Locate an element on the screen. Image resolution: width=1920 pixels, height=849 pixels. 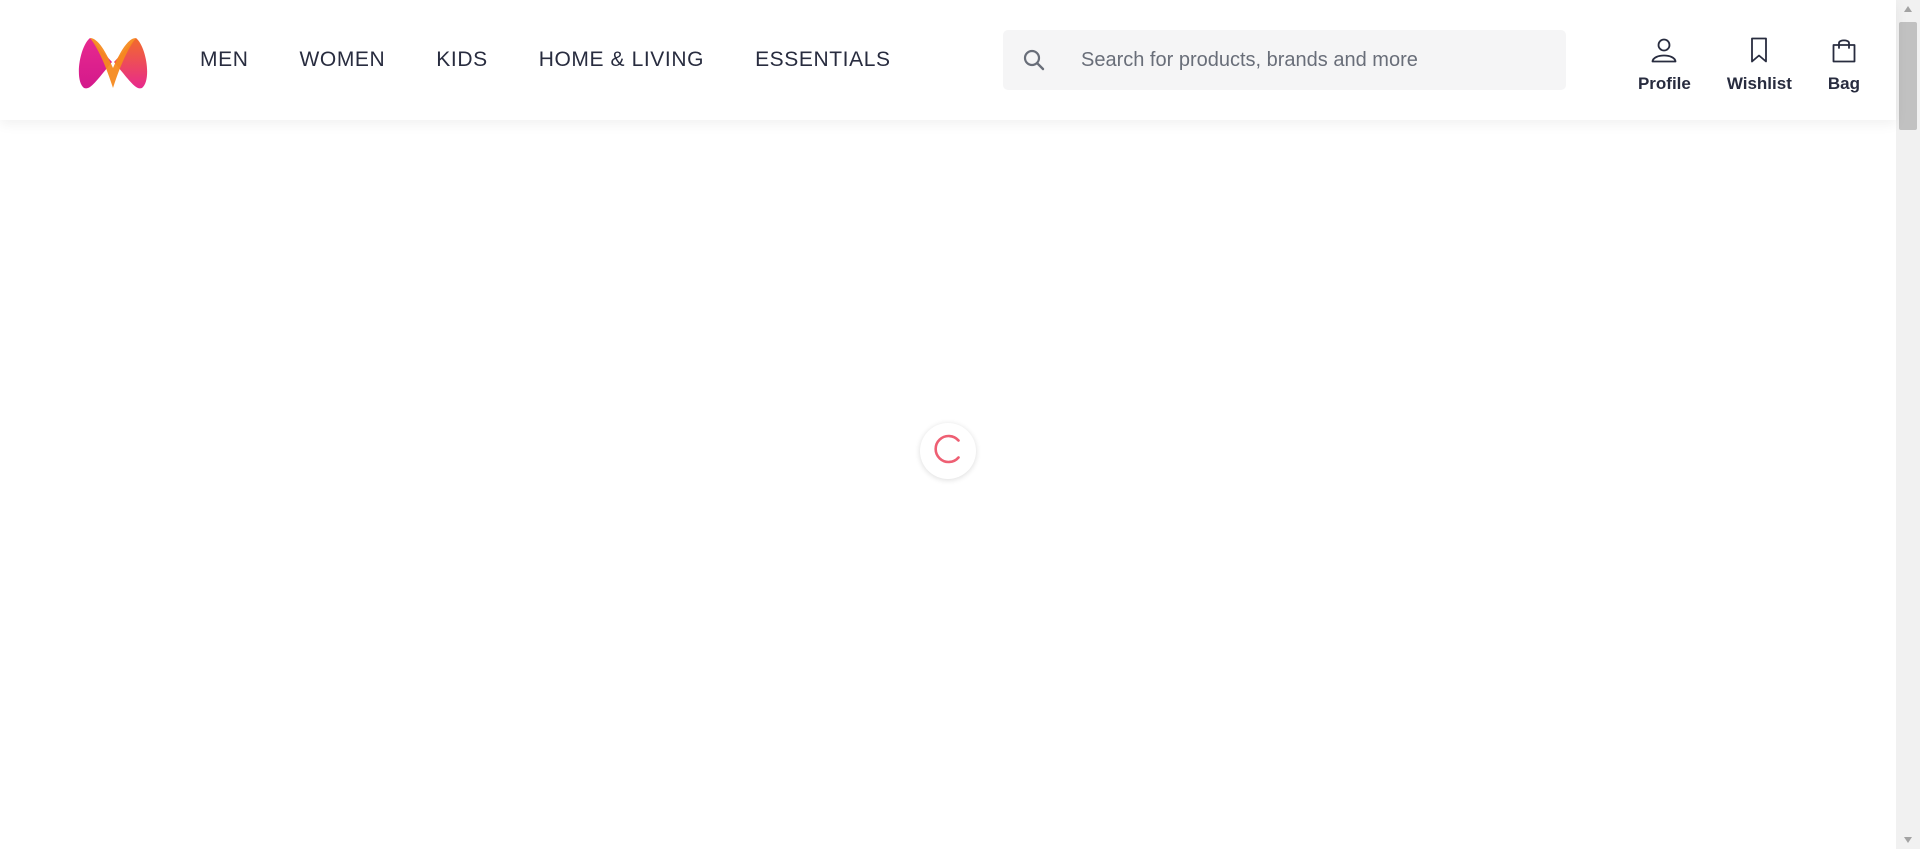
nav-item-home-living: HOME & LIVING is located at coordinates (621, 60).